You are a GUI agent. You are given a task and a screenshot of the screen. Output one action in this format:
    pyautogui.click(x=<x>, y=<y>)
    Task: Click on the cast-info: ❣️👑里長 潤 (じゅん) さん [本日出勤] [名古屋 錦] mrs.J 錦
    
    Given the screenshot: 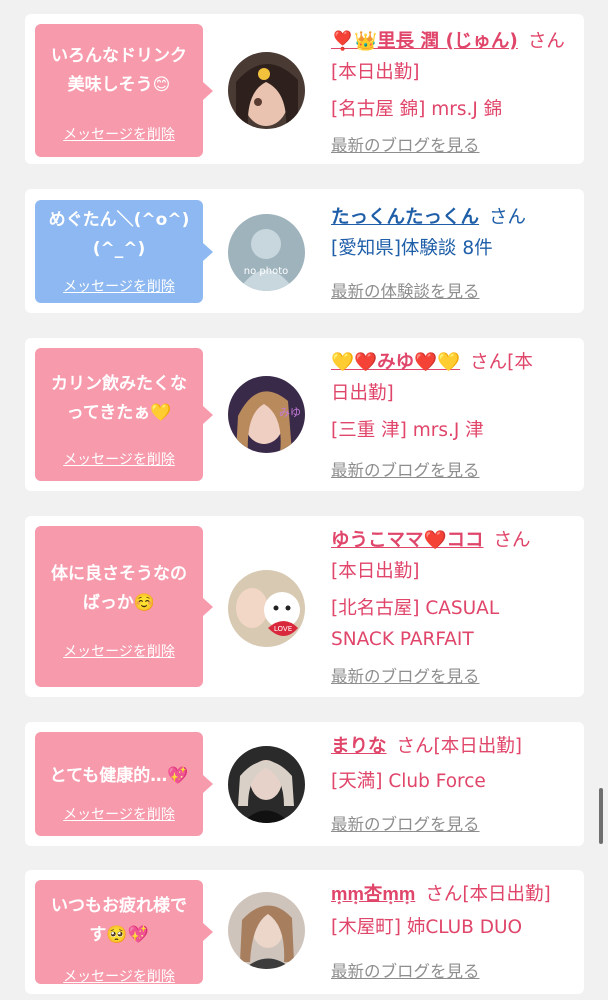 What is the action you would take?
    pyautogui.click(x=453, y=75)
    